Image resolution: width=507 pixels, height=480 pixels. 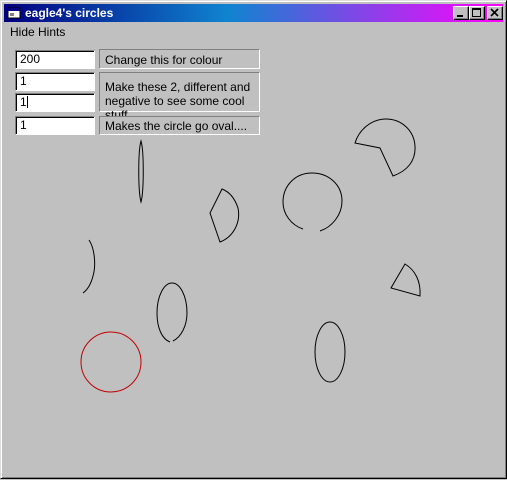 What do you see at coordinates (37, 32) in the screenshot?
I see `menu-hide-hints: Hide Hints` at bounding box center [37, 32].